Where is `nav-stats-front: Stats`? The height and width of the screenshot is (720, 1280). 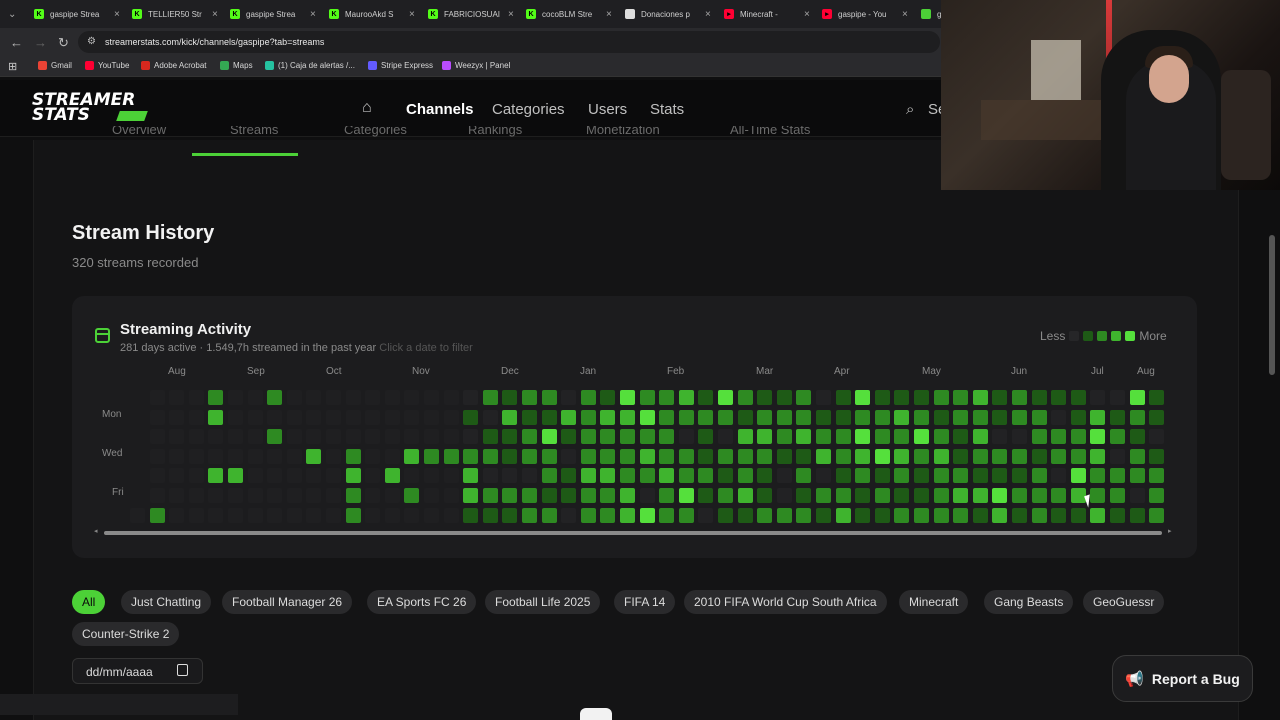 nav-stats-front: Stats is located at coordinates (667, 109).